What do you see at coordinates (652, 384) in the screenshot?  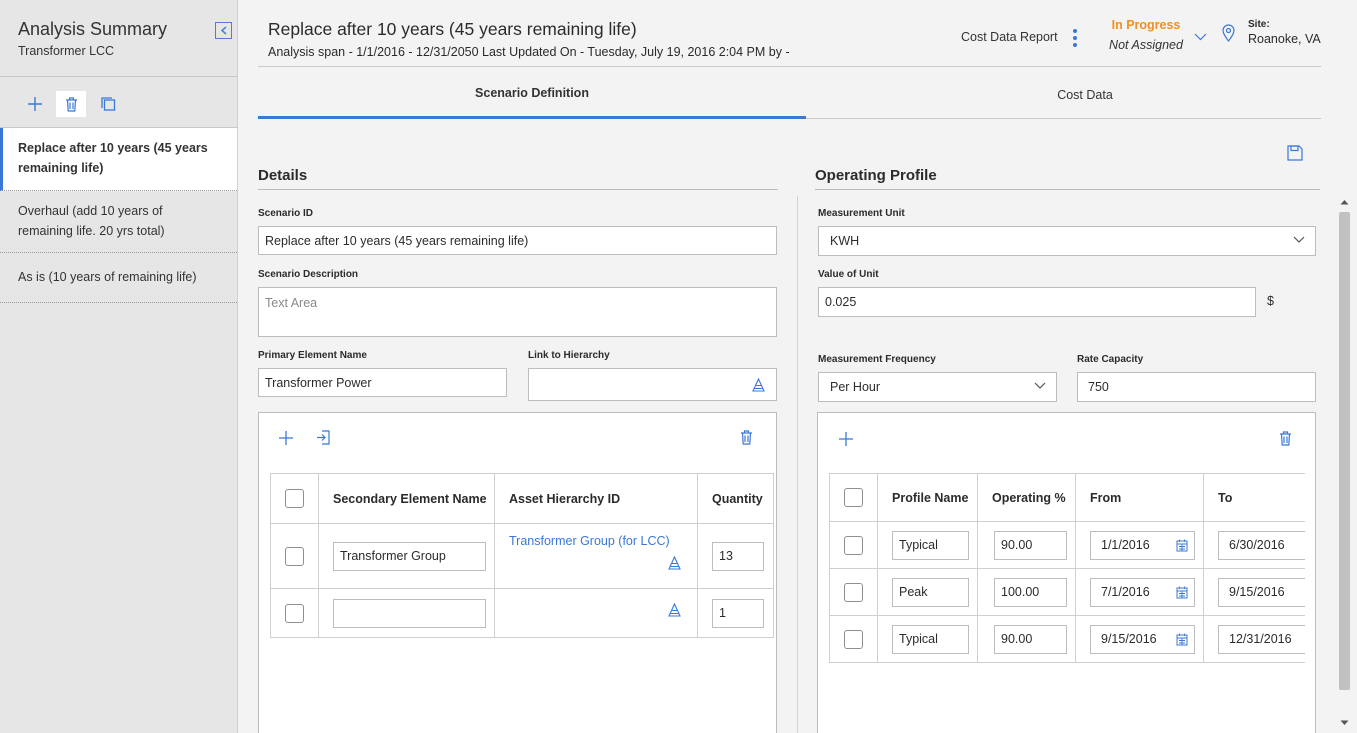 I see `link-to-hierarchy-field` at bounding box center [652, 384].